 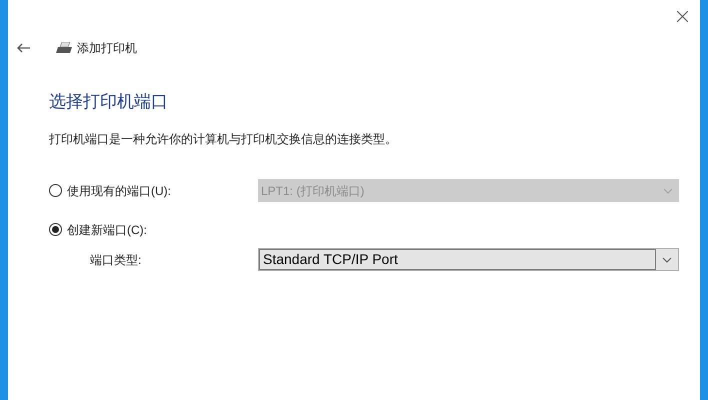 What do you see at coordinates (107, 48) in the screenshot?
I see `window-title: 添加打印机` at bounding box center [107, 48].